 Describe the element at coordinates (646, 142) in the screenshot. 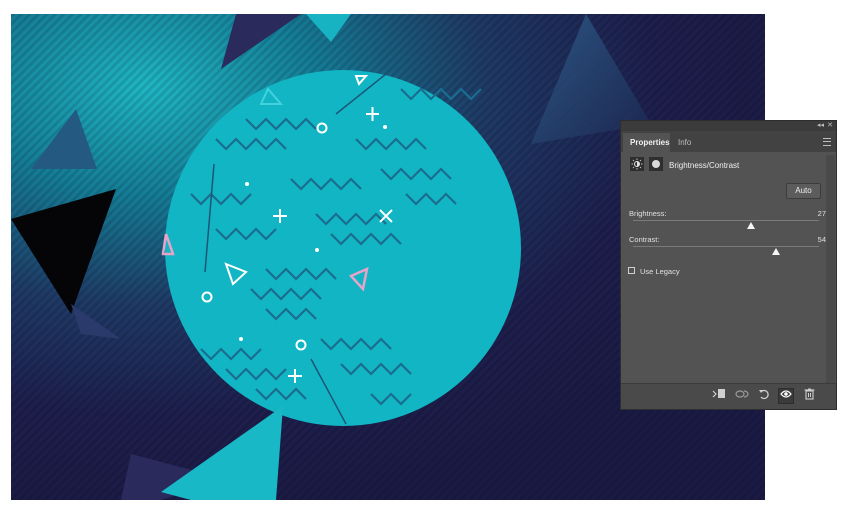

I see `tab-properties: Properties` at that location.